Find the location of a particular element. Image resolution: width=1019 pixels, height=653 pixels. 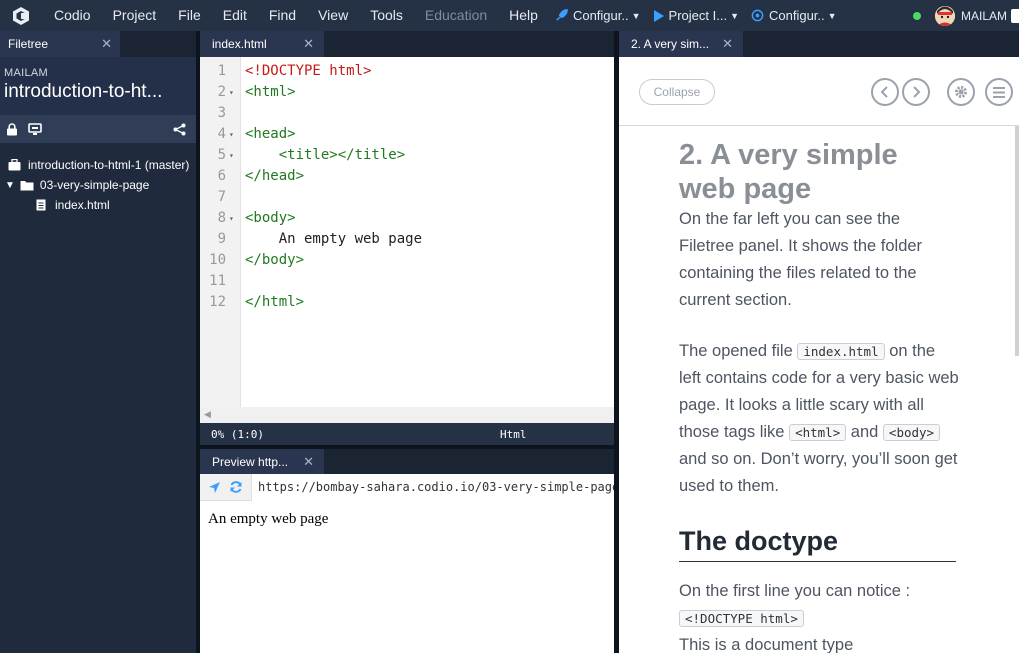

menu-project: Project is located at coordinates (135, 15).